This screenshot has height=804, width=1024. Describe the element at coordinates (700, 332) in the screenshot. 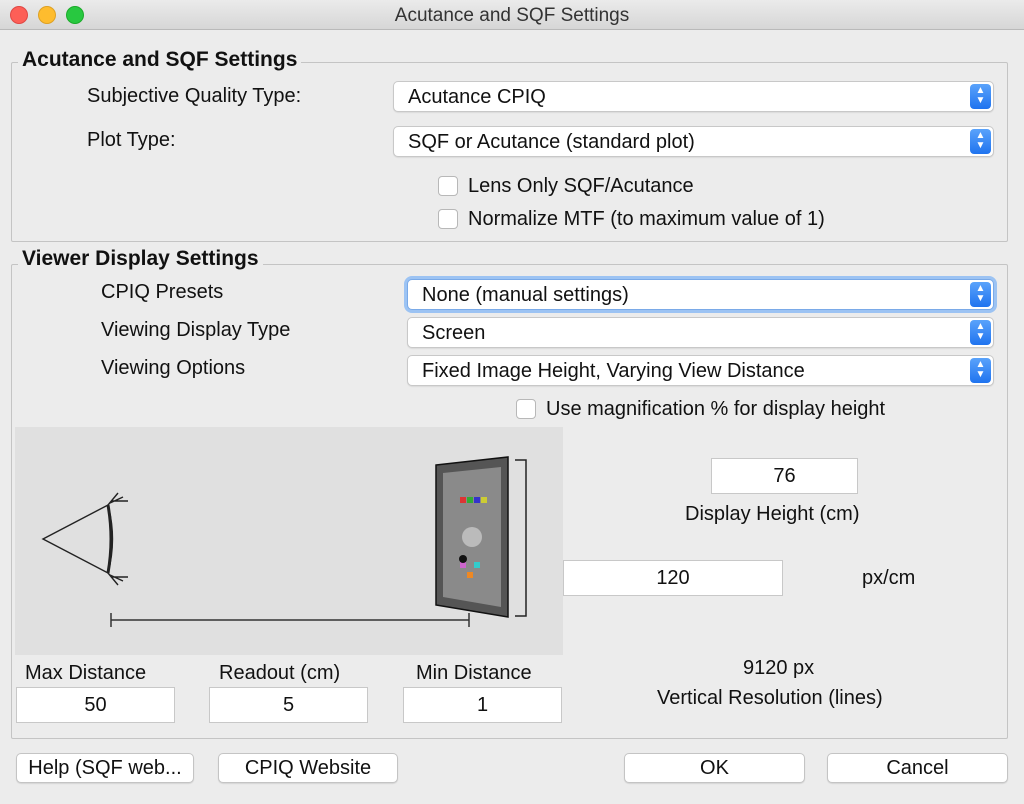

I see `display-type-select: Screen ▲ ▼` at that location.